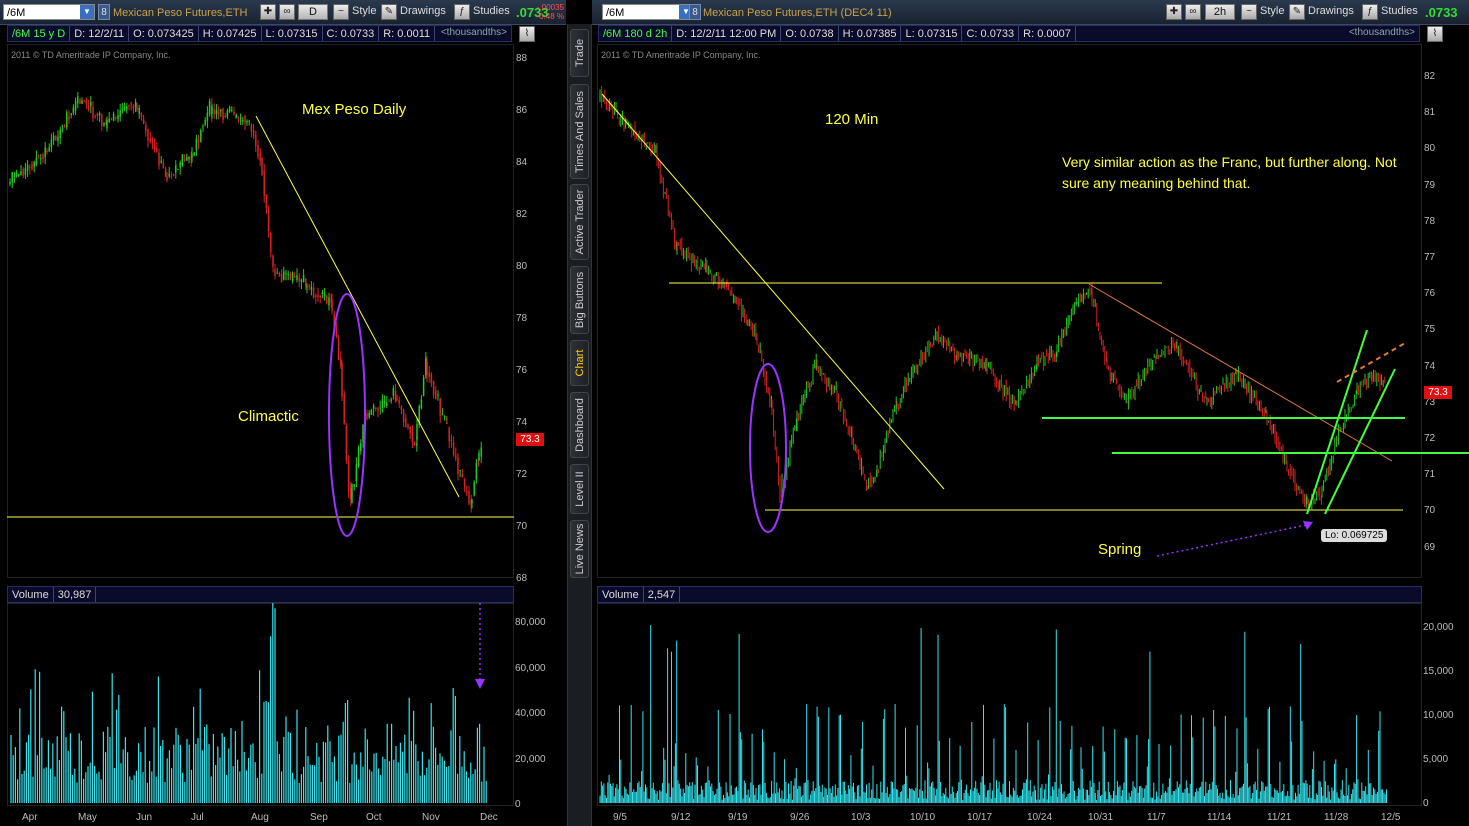 This screenshot has width=1469, height=826. I want to click on left-pct-change: -0.48 %, so click(550, 16).